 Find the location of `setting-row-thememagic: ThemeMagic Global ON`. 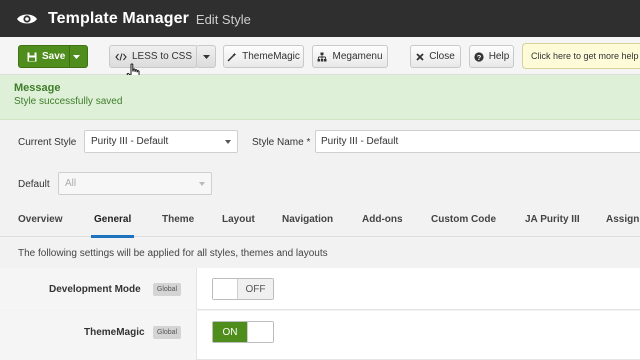

setting-row-thememagic: ThemeMagic Global ON is located at coordinates (320, 335).